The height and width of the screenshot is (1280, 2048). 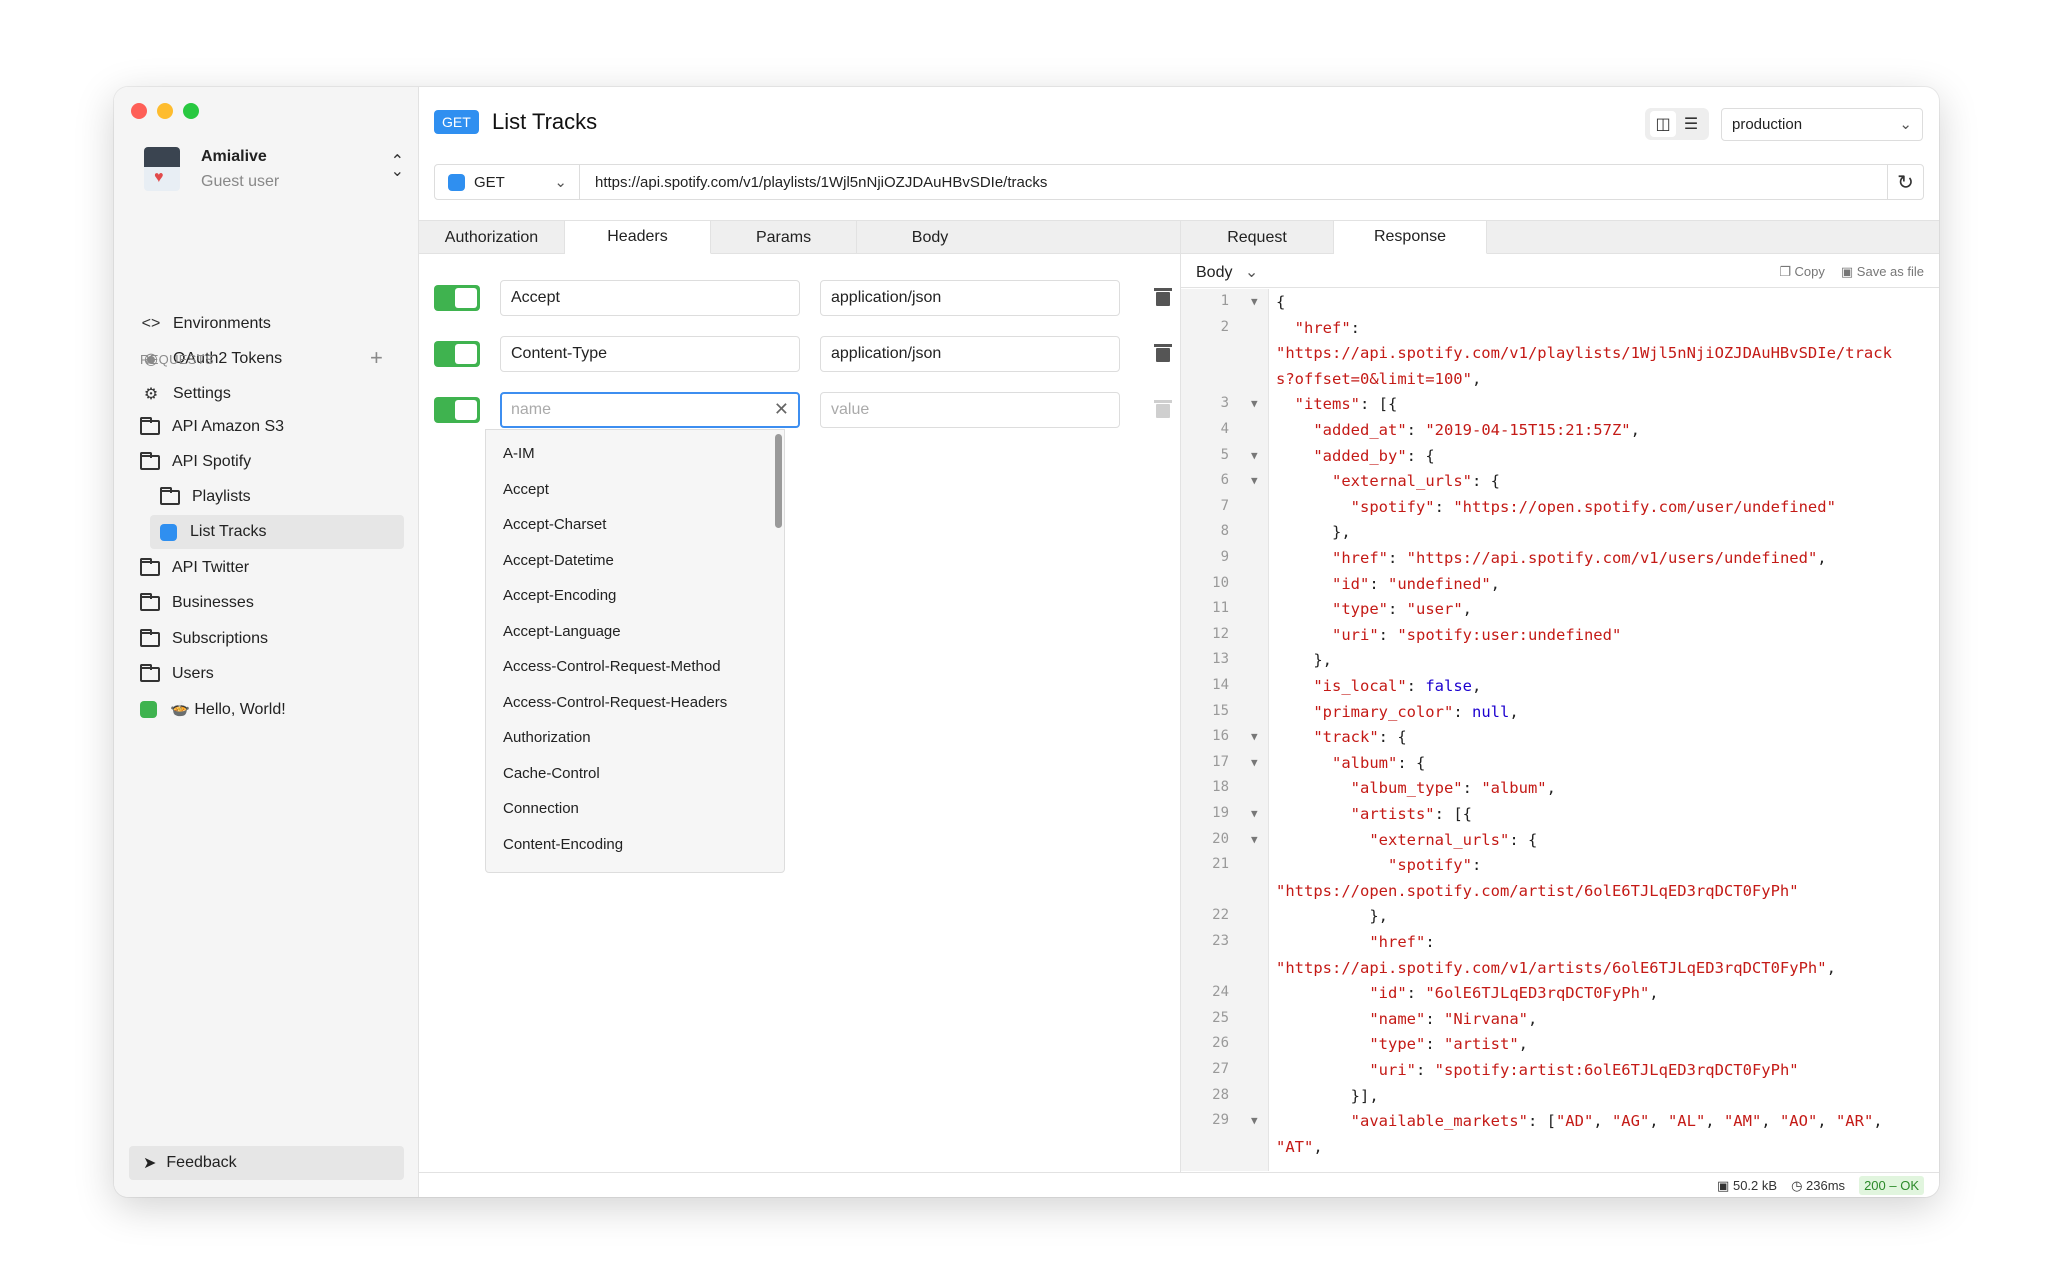 What do you see at coordinates (635, 490) in the screenshot?
I see `suggestion-option: Accept` at bounding box center [635, 490].